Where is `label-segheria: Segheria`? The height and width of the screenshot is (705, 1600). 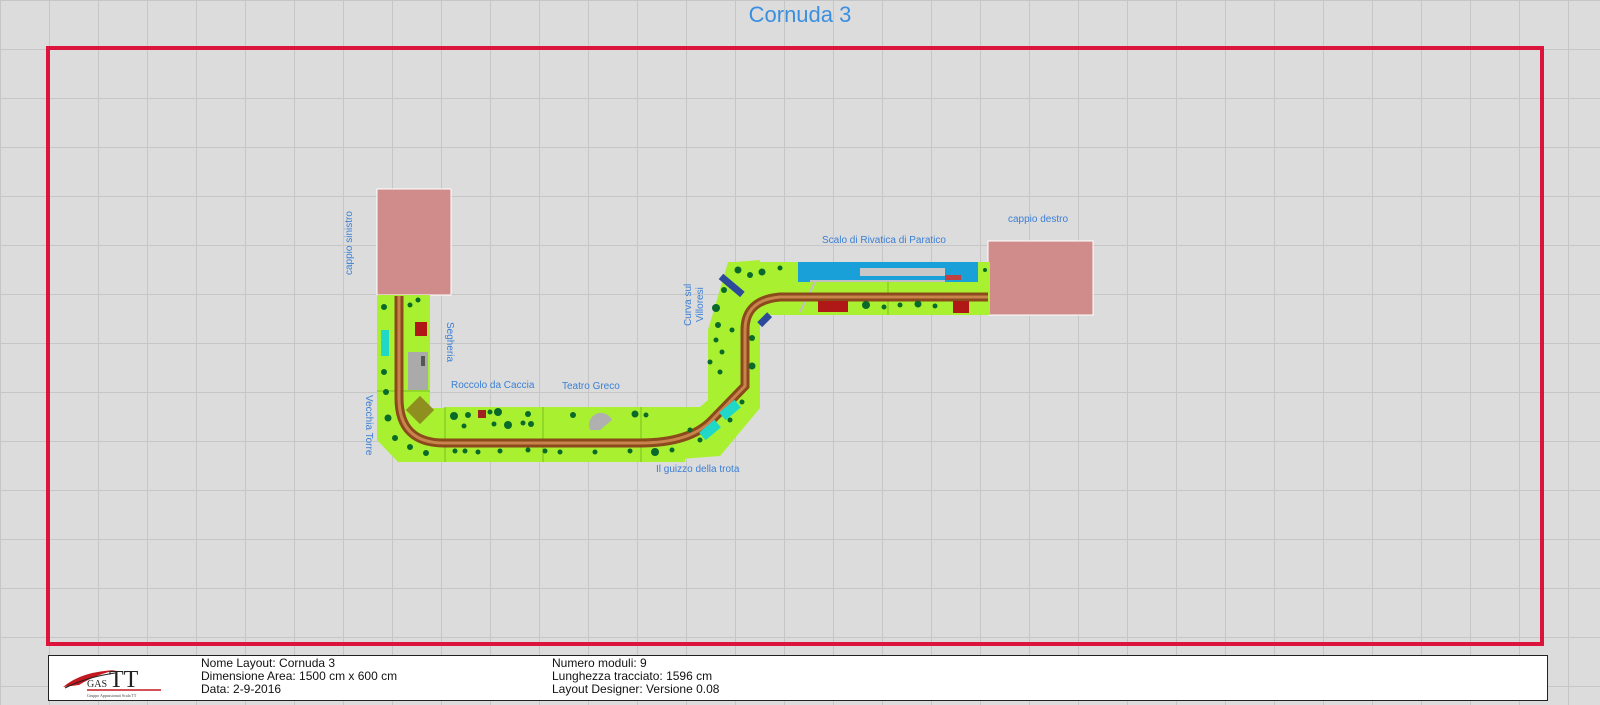
label-segheria: Segheria is located at coordinates (449, 342).